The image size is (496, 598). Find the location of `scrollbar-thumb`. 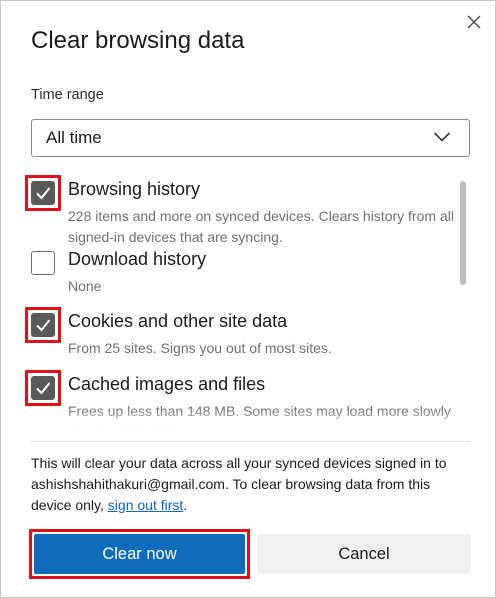

scrollbar-thumb is located at coordinates (463, 233).